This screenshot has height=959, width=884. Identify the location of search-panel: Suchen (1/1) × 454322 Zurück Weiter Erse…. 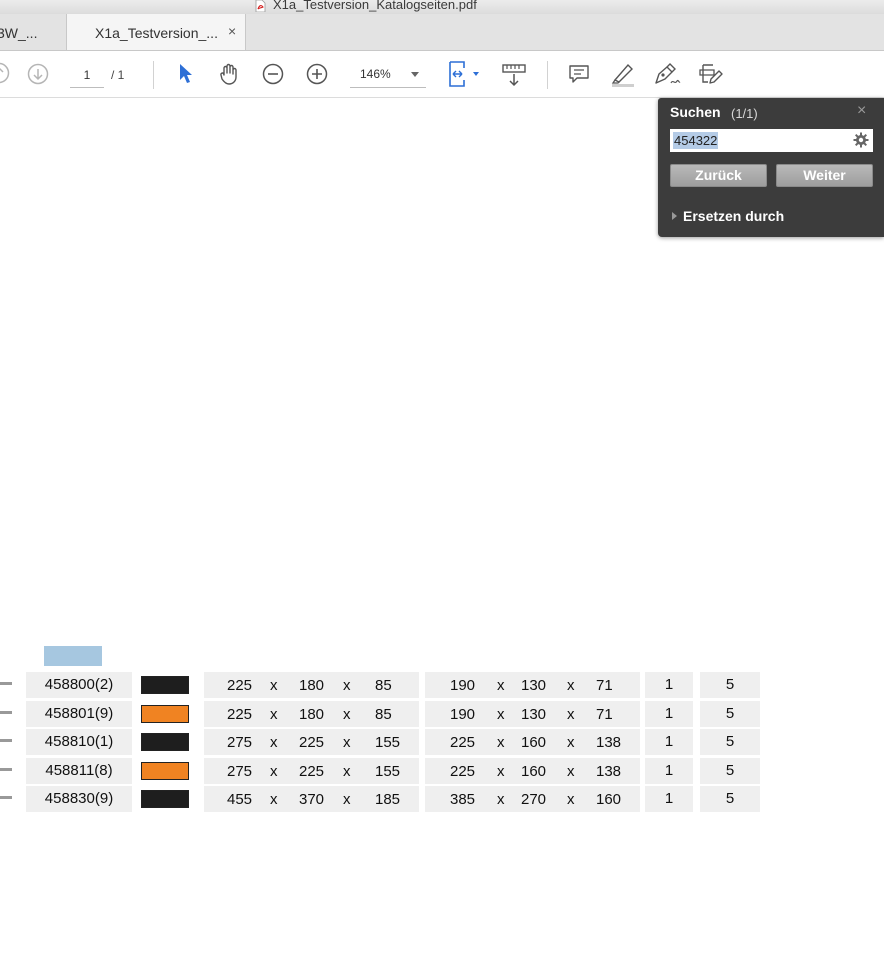
(771, 167).